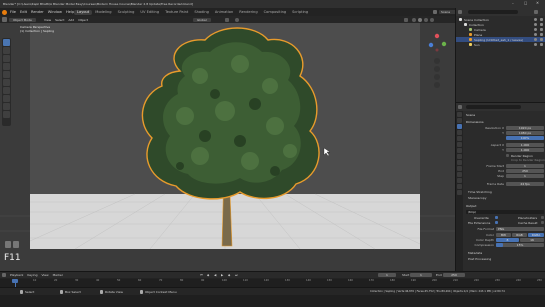 Image resolution: width=545 pixels, height=307 pixels. What do you see at coordinates (479, 259) in the screenshot?
I see `post-processing-panel: Post Processing` at bounding box center [479, 259].